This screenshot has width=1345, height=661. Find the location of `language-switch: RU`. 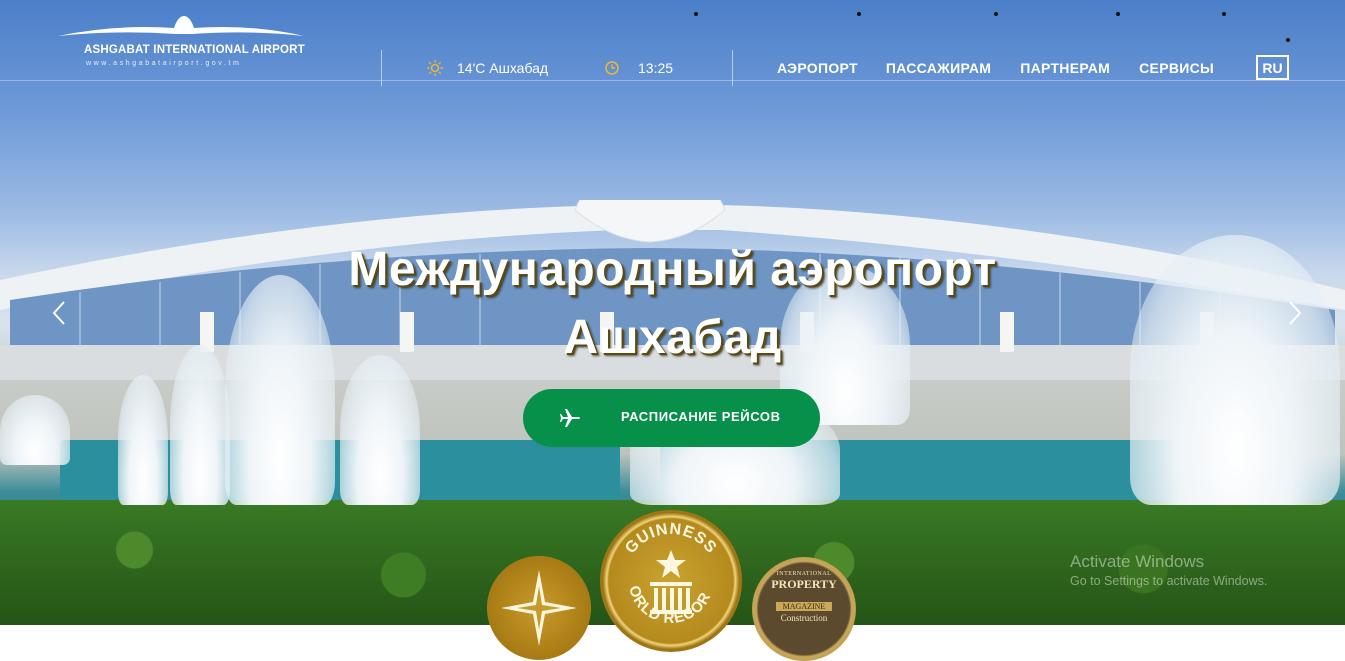

language-switch: RU is located at coordinates (1272, 67).